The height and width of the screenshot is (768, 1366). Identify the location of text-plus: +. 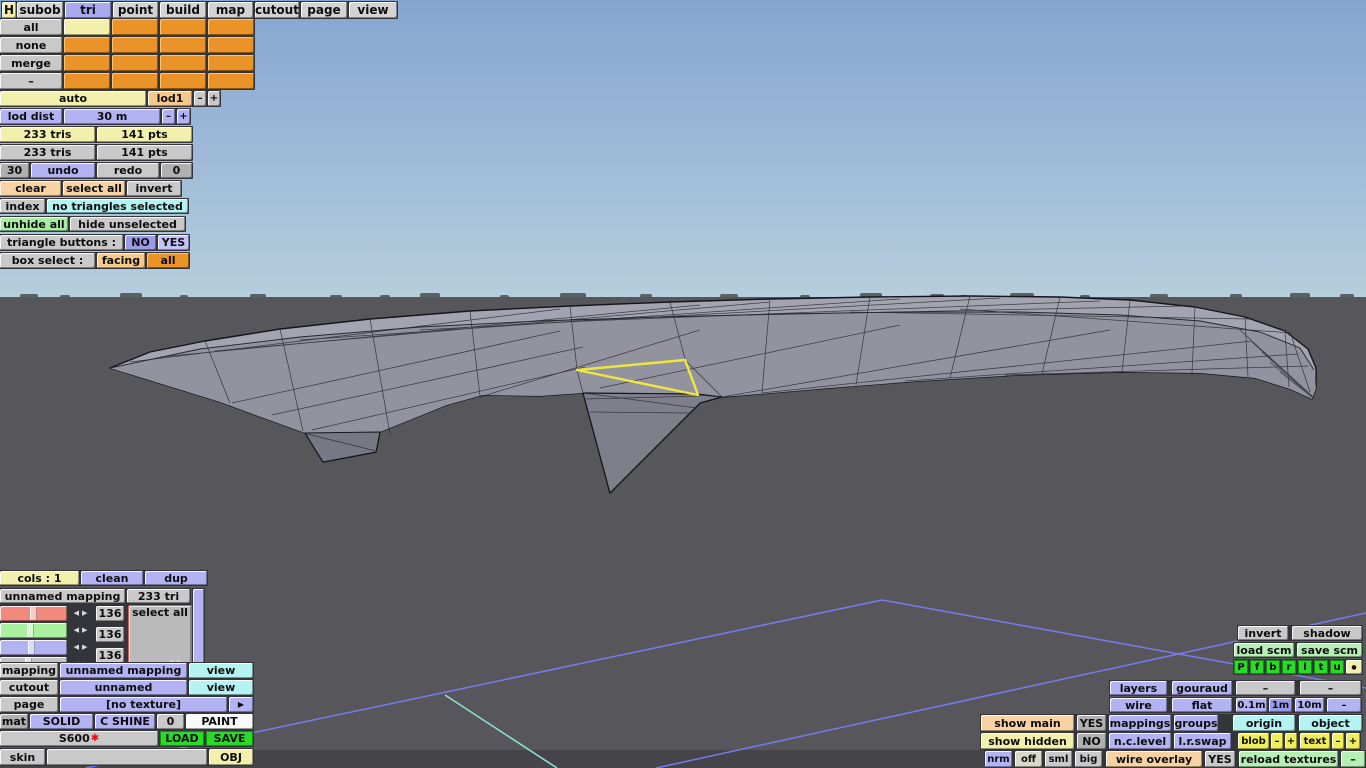
(1353, 741).